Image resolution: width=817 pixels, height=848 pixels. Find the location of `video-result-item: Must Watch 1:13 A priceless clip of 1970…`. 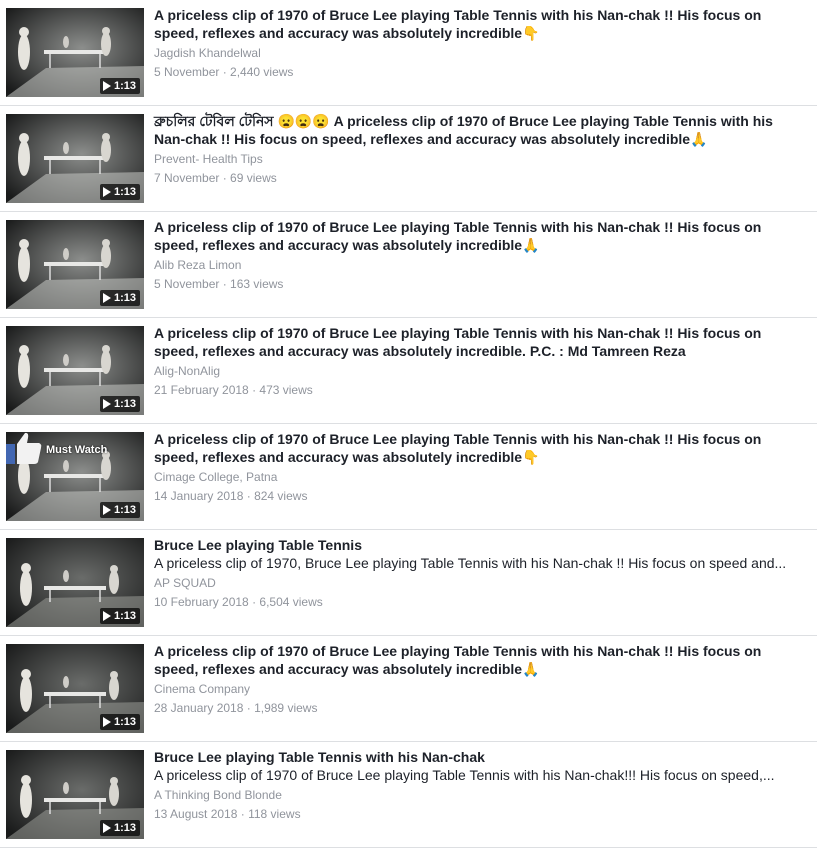

video-result-item: Must Watch 1:13 A priceless clip of 1970… is located at coordinates (408, 477).